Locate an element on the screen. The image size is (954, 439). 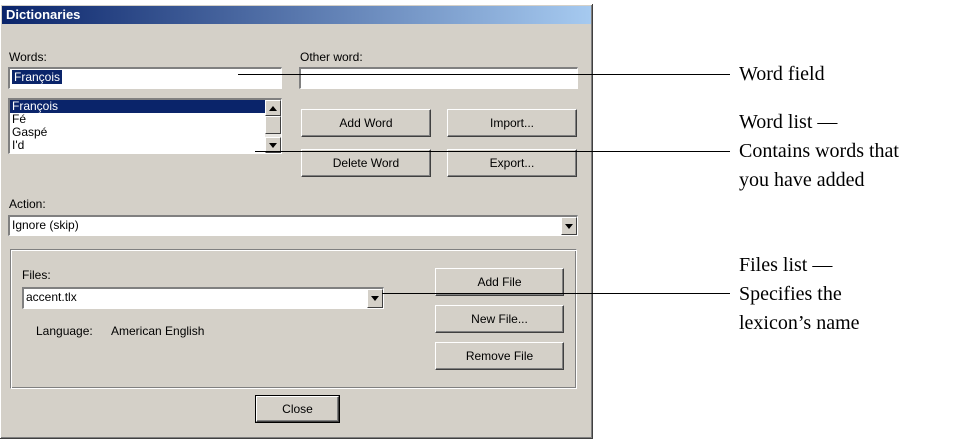
action-select: Ignore (skip) is located at coordinates (293, 225).